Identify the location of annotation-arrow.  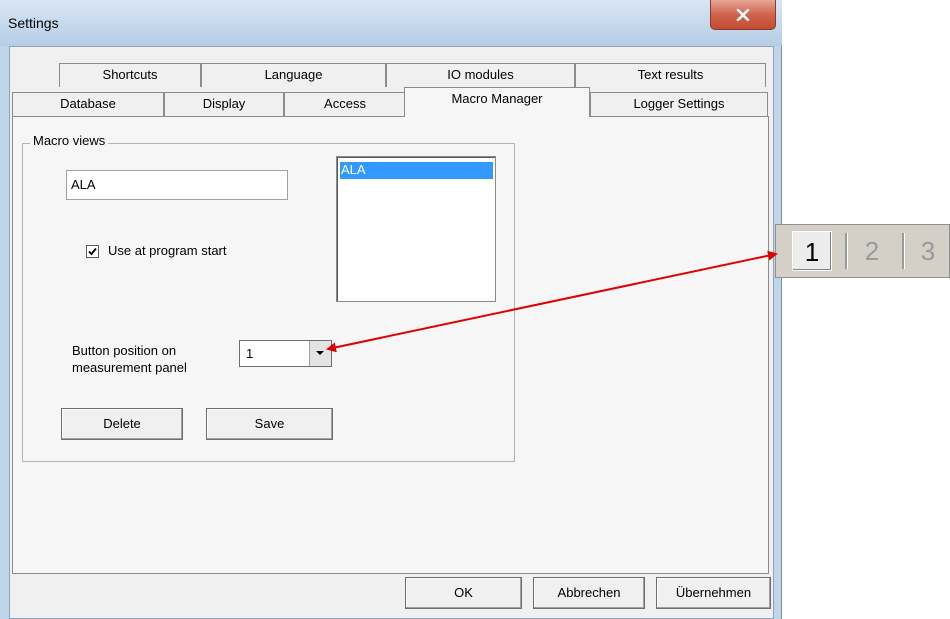
(552, 301).